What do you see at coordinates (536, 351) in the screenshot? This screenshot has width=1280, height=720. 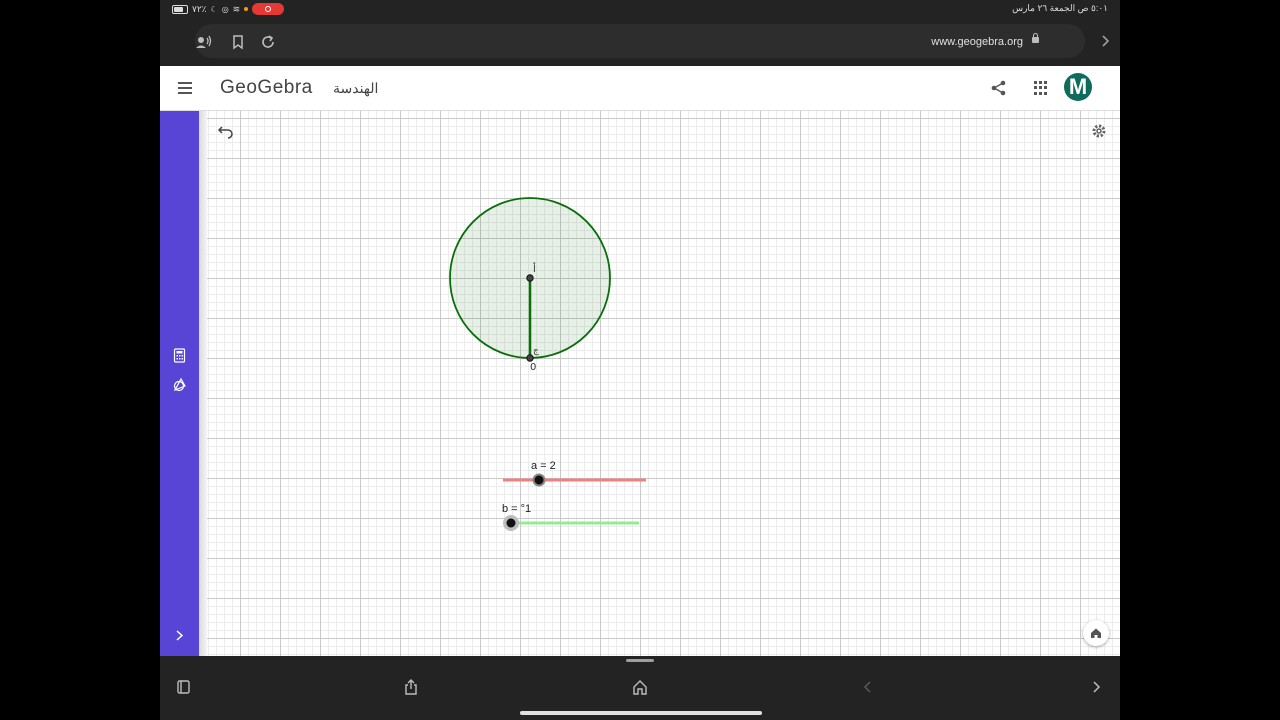 I see `edge-point-label: ج` at bounding box center [536, 351].